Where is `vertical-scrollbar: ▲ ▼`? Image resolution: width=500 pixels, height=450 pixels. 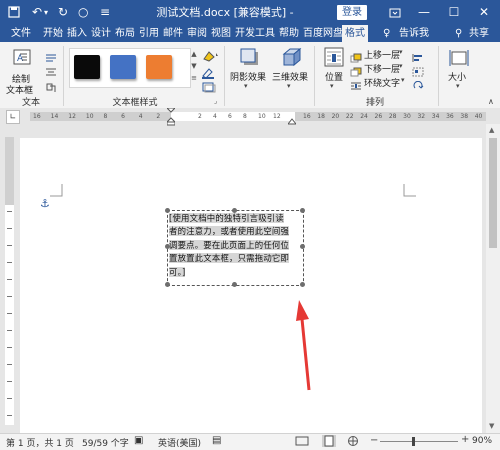 vertical-scrollbar: ▲ ▼ is located at coordinates (493, 278).